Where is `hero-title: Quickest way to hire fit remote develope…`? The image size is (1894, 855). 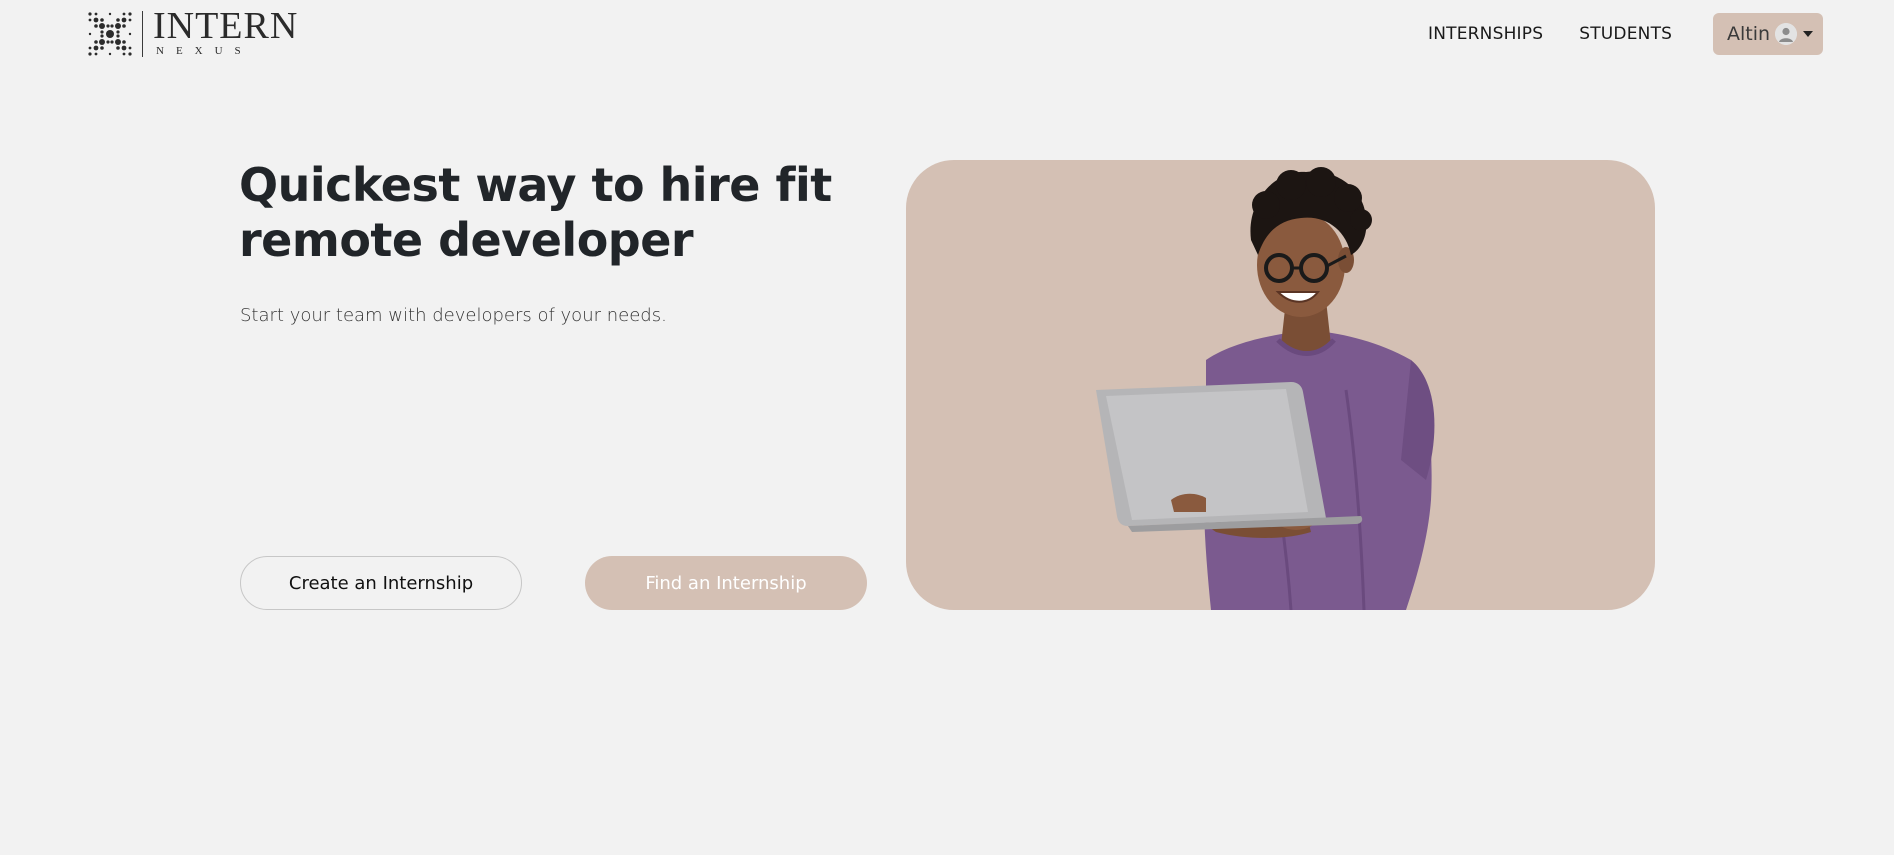 hero-title: Quickest way to hire fit remote develope… is located at coordinates (535, 212).